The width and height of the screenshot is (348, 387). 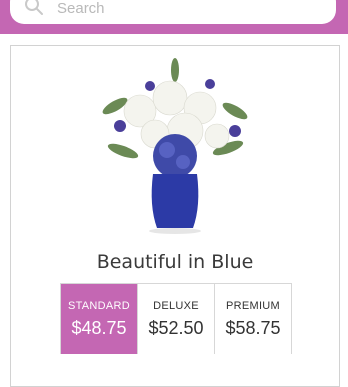 I want to click on option-price: $48.75, so click(x=99, y=328).